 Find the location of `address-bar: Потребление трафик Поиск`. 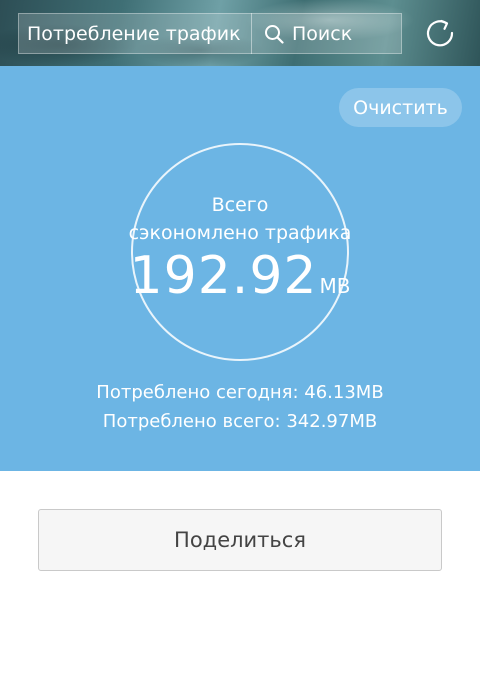

address-bar: Потребление трафик Поиск is located at coordinates (210, 33).